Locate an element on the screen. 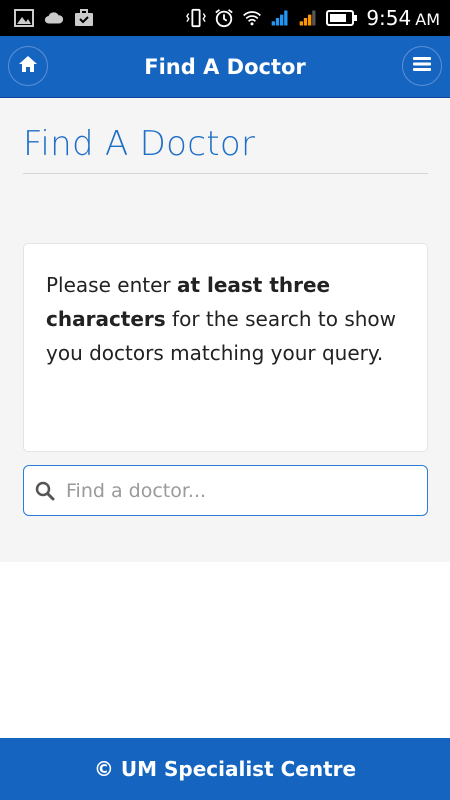 The height and width of the screenshot is (800, 450). app-header: Find A Doctor is located at coordinates (225, 67).